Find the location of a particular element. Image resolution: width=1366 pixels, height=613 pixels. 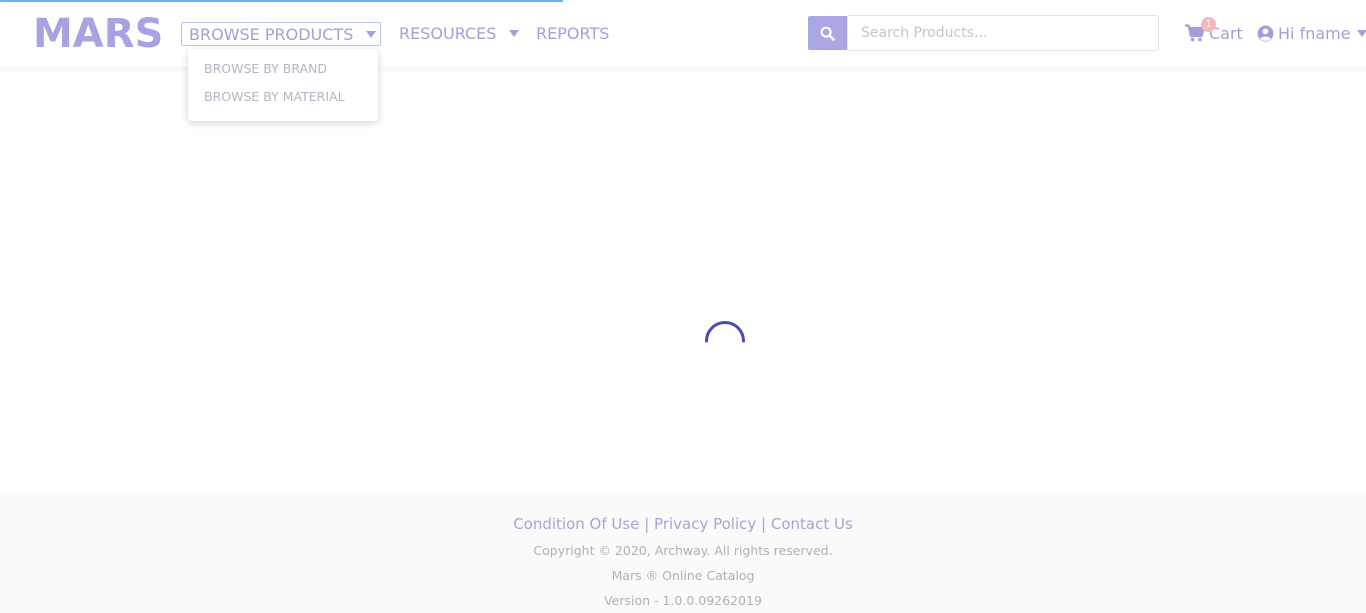

nav-browse-products-label: BROWSE PRODUCTS is located at coordinates (271, 34).